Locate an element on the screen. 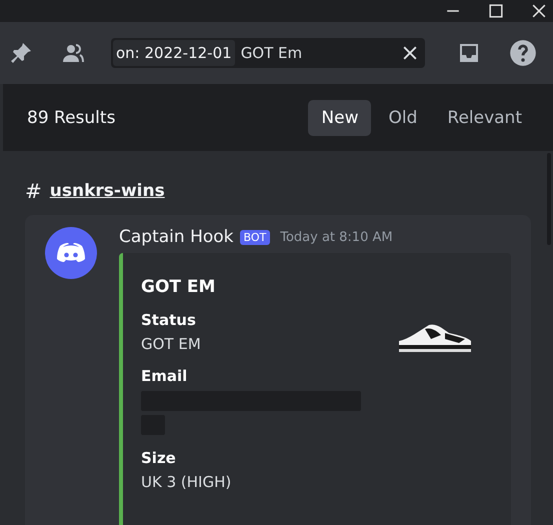  search-field: on: 2022-12-01 GOT Em is located at coordinates (268, 53).